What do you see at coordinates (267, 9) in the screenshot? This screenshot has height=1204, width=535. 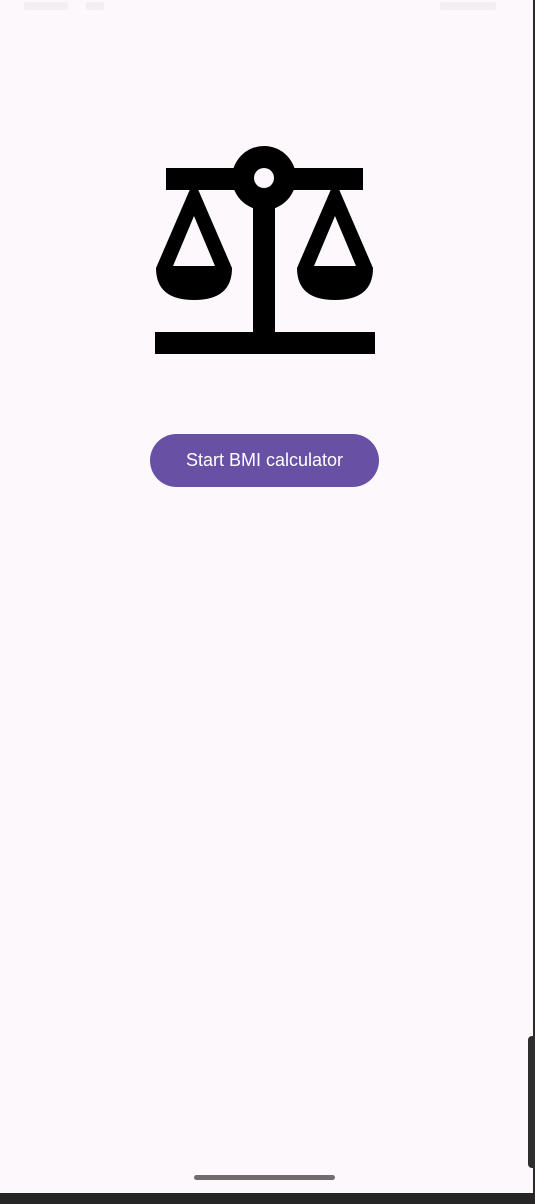 I see `status-bar` at bounding box center [267, 9].